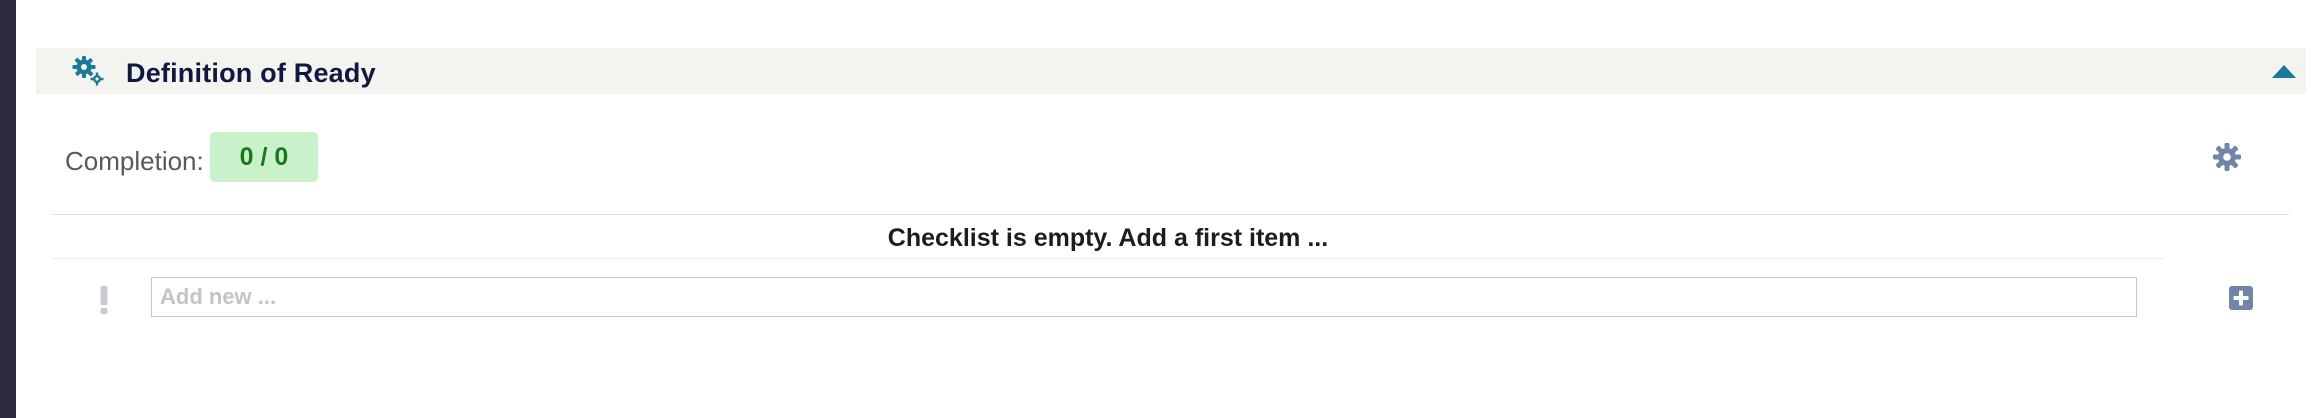 This screenshot has height=418, width=2320. What do you see at coordinates (2227, 157) in the screenshot?
I see `gear-icon` at bounding box center [2227, 157].